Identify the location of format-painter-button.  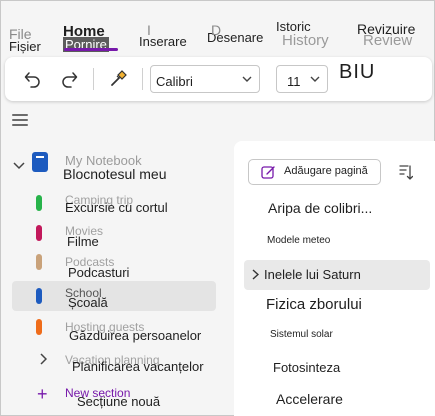
(118, 79).